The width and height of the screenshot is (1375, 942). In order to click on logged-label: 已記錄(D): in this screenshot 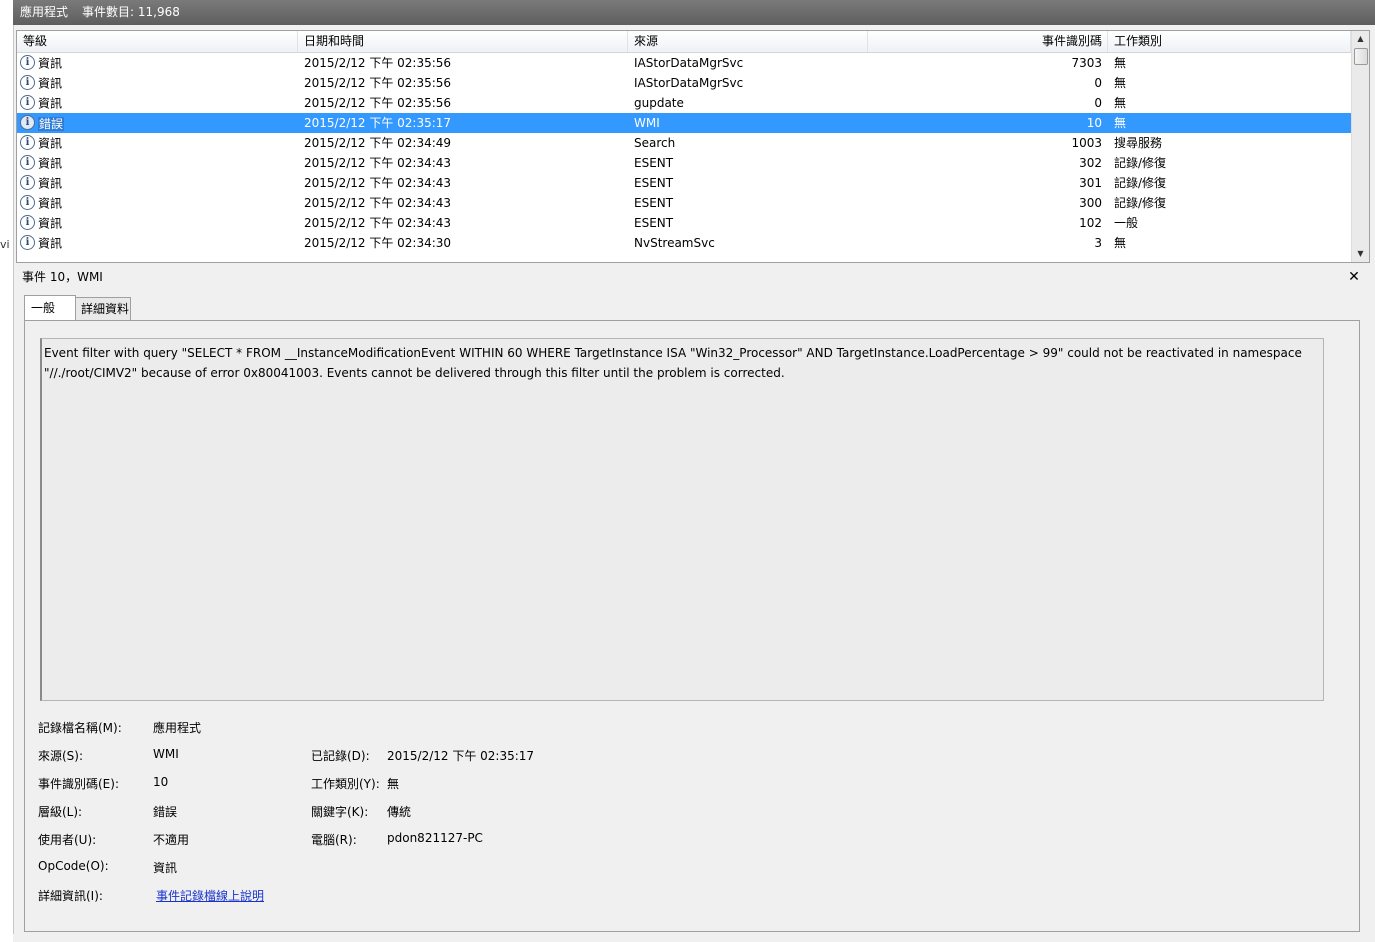, I will do `click(340, 756)`.